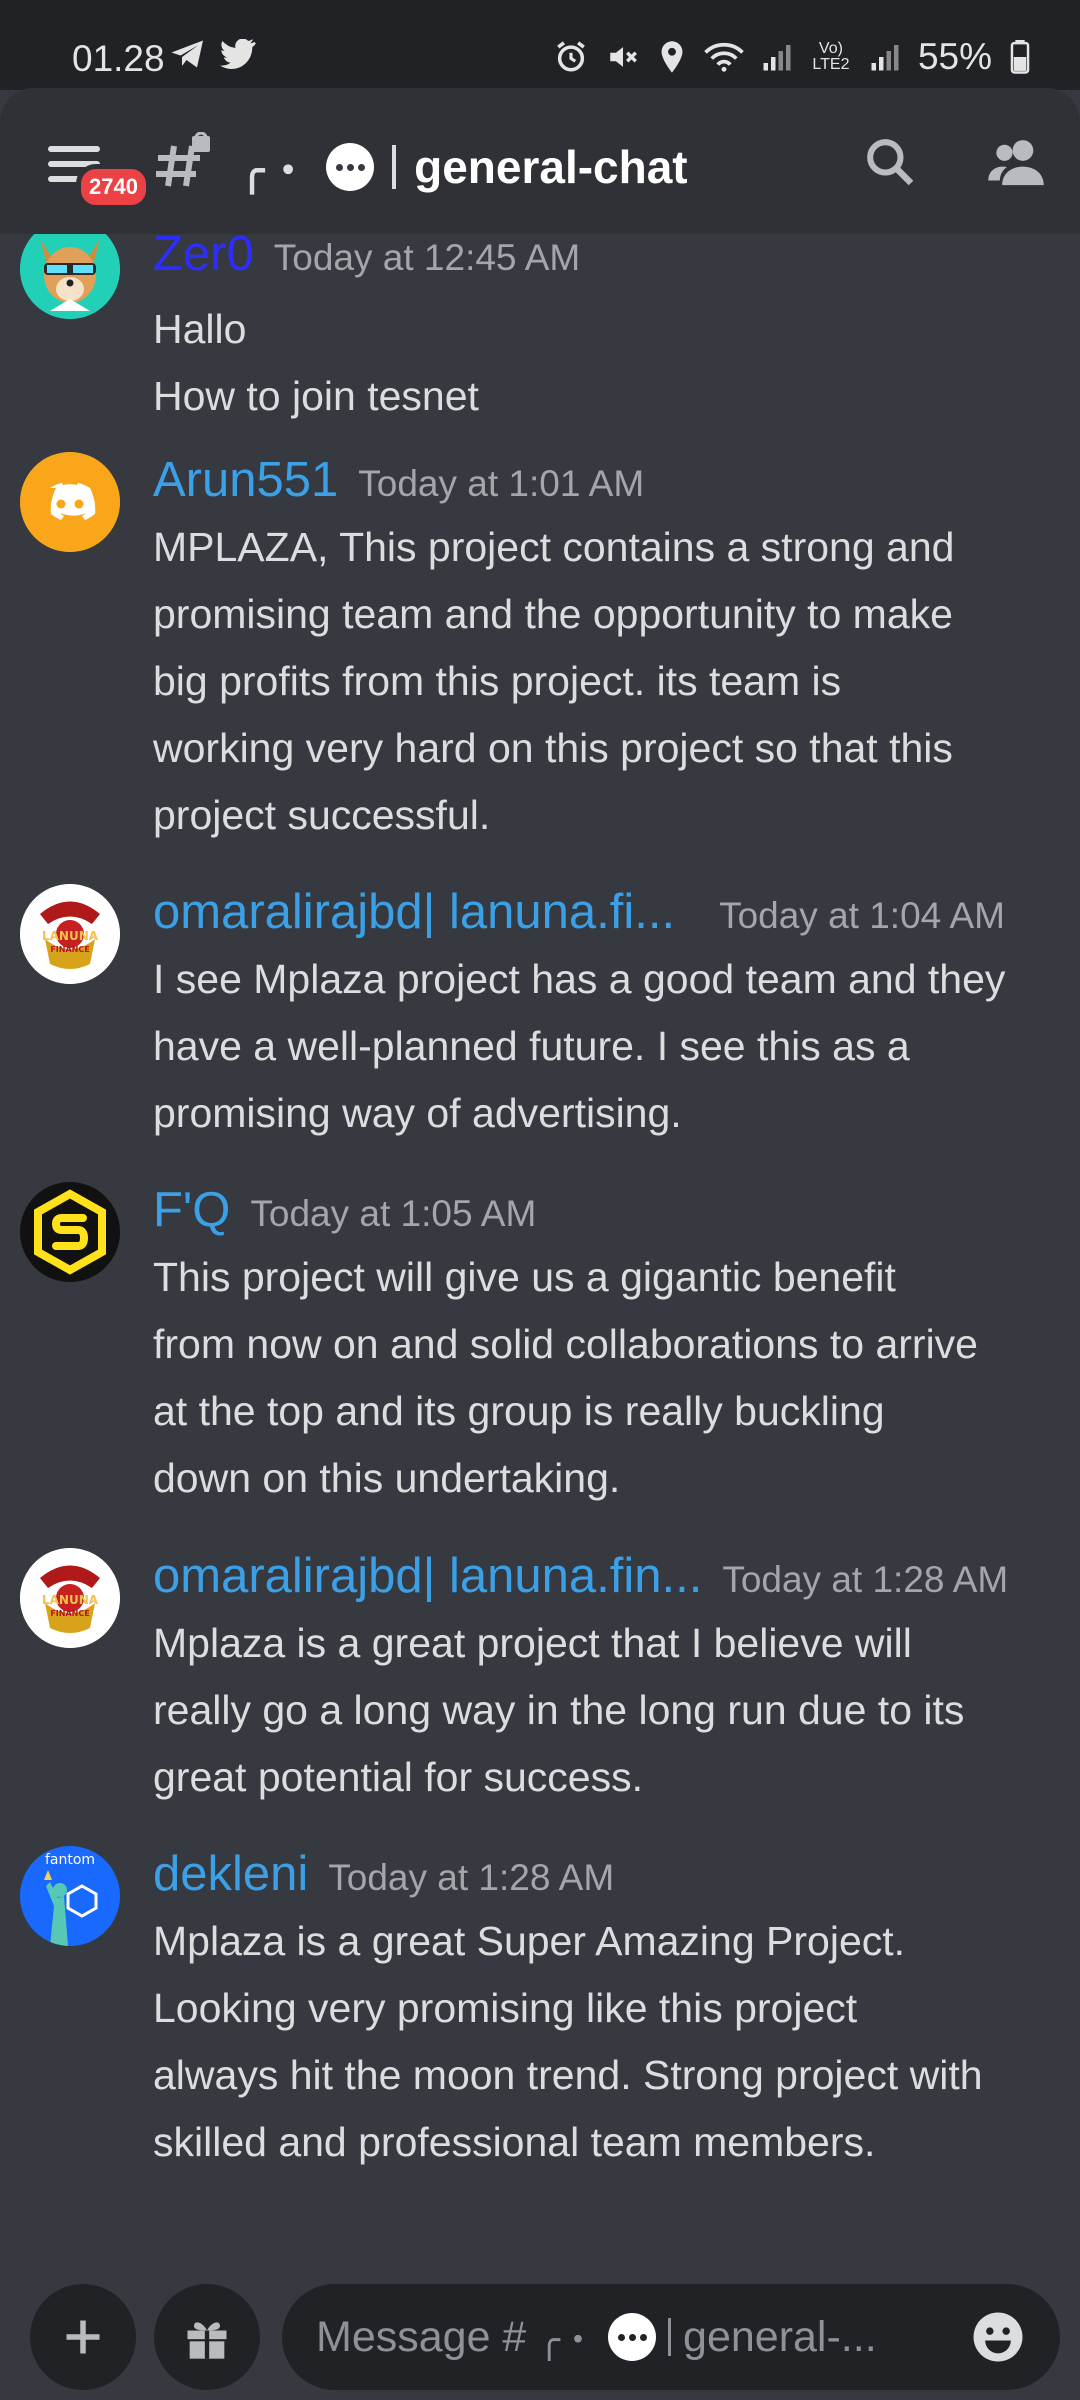 The image size is (1080, 2400). What do you see at coordinates (672, 57) in the screenshot?
I see `location-icon` at bounding box center [672, 57].